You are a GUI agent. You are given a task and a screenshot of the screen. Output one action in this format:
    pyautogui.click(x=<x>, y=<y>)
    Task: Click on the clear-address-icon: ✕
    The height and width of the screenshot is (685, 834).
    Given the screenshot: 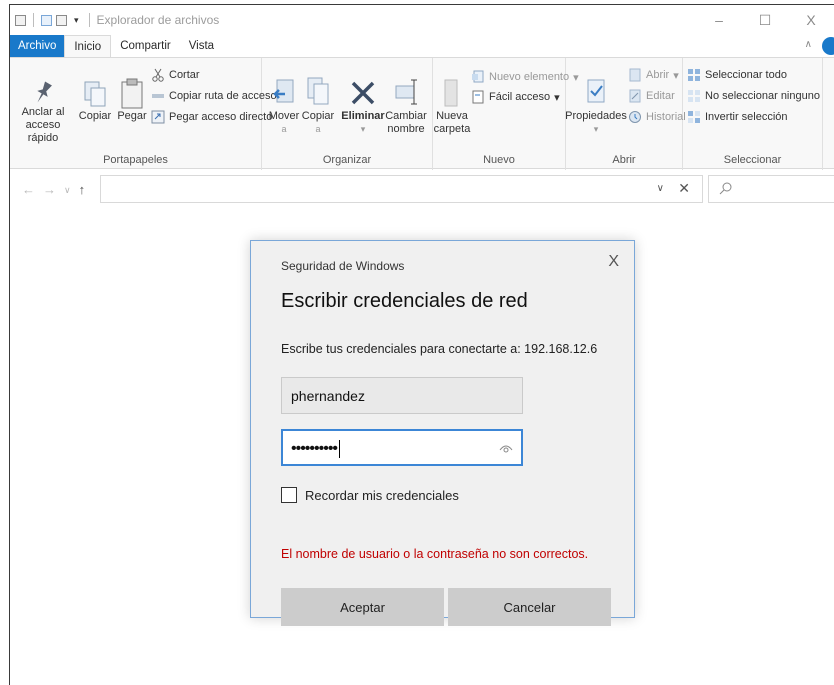 What is the action you would take?
    pyautogui.click(x=684, y=188)
    